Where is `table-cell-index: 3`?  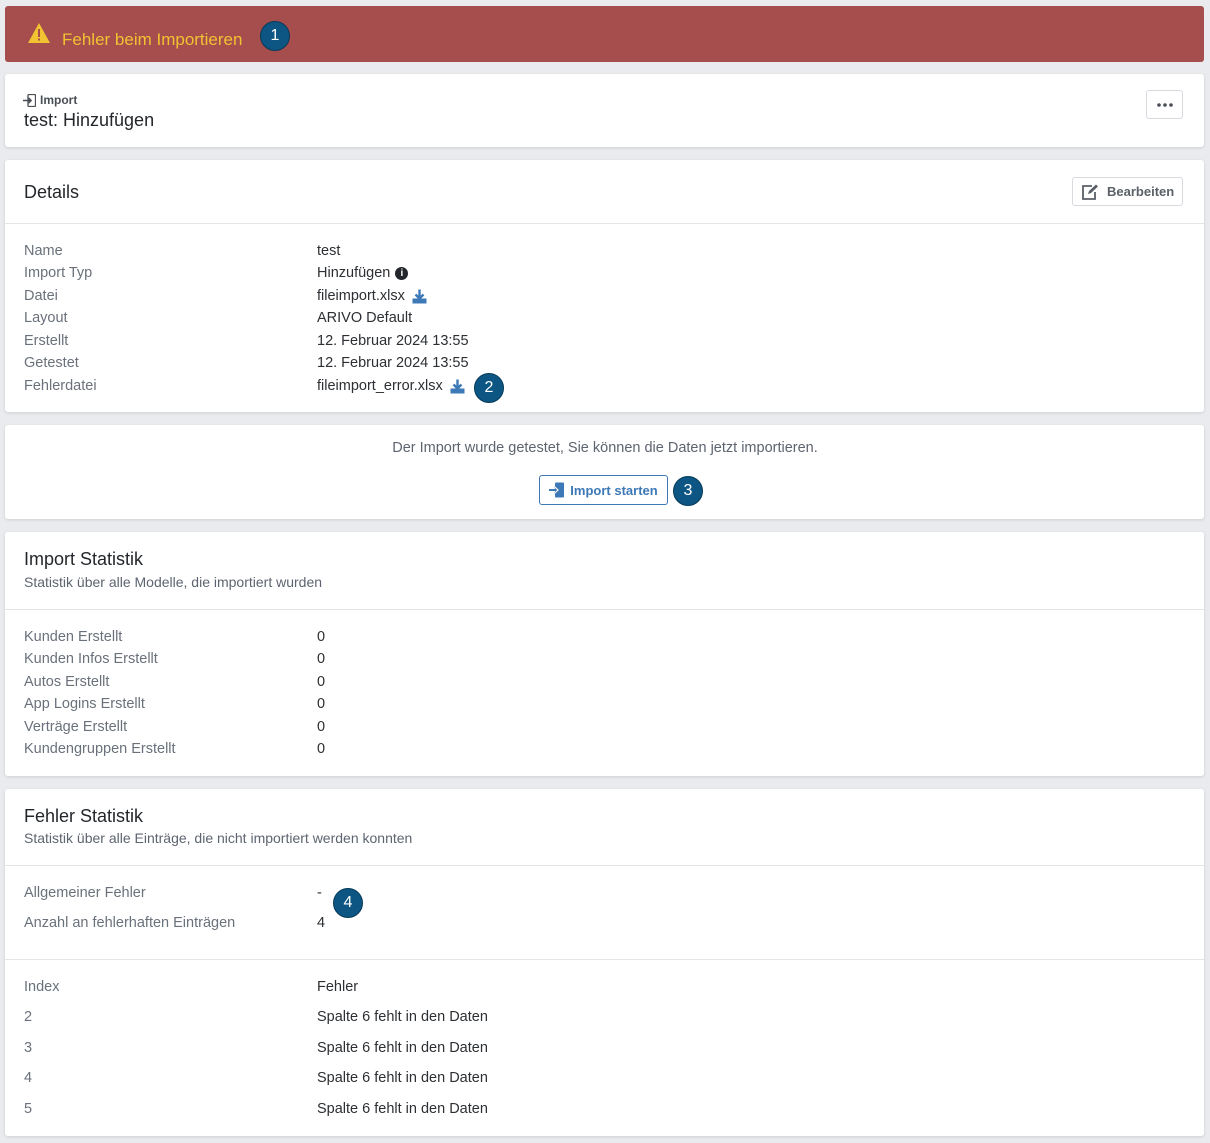
table-cell-index: 3 is located at coordinates (28, 1048).